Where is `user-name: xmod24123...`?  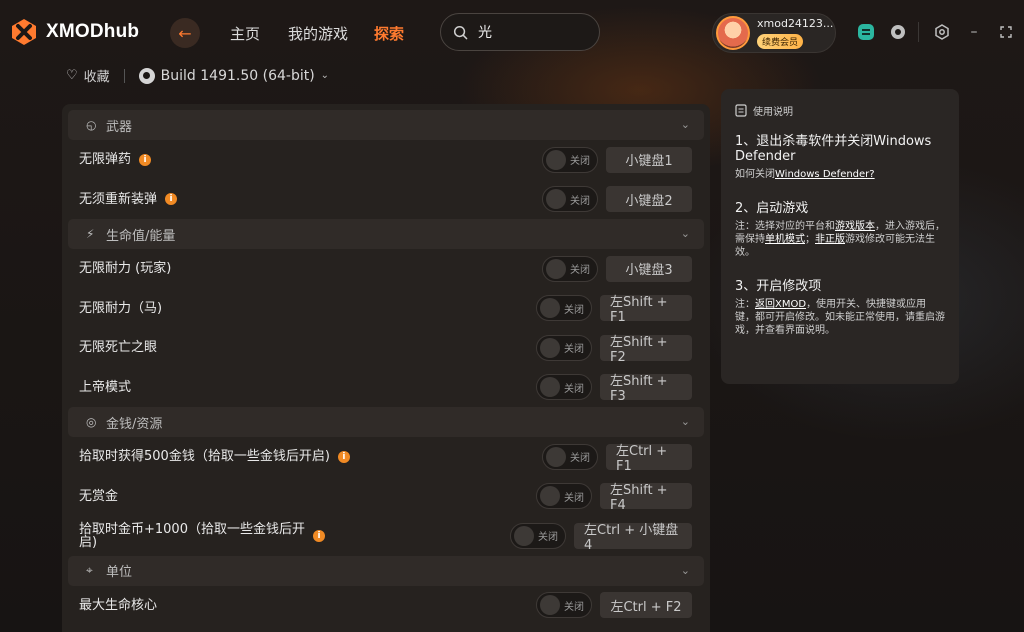 user-name: xmod24123... is located at coordinates (795, 23).